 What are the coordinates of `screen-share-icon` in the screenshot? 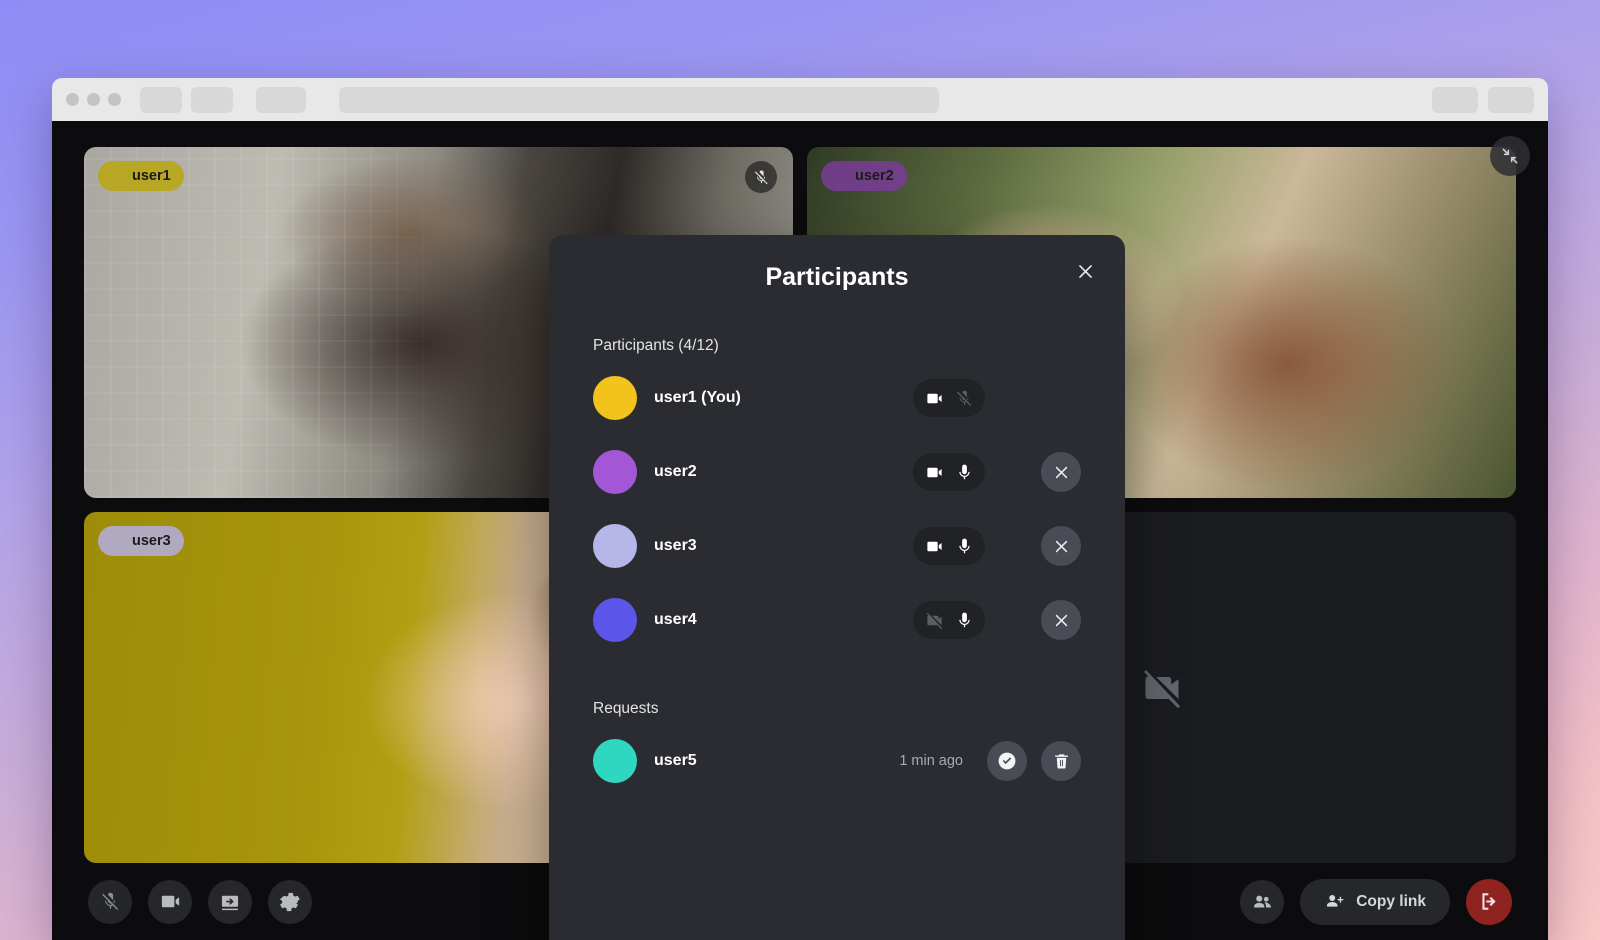 It's located at (230, 902).